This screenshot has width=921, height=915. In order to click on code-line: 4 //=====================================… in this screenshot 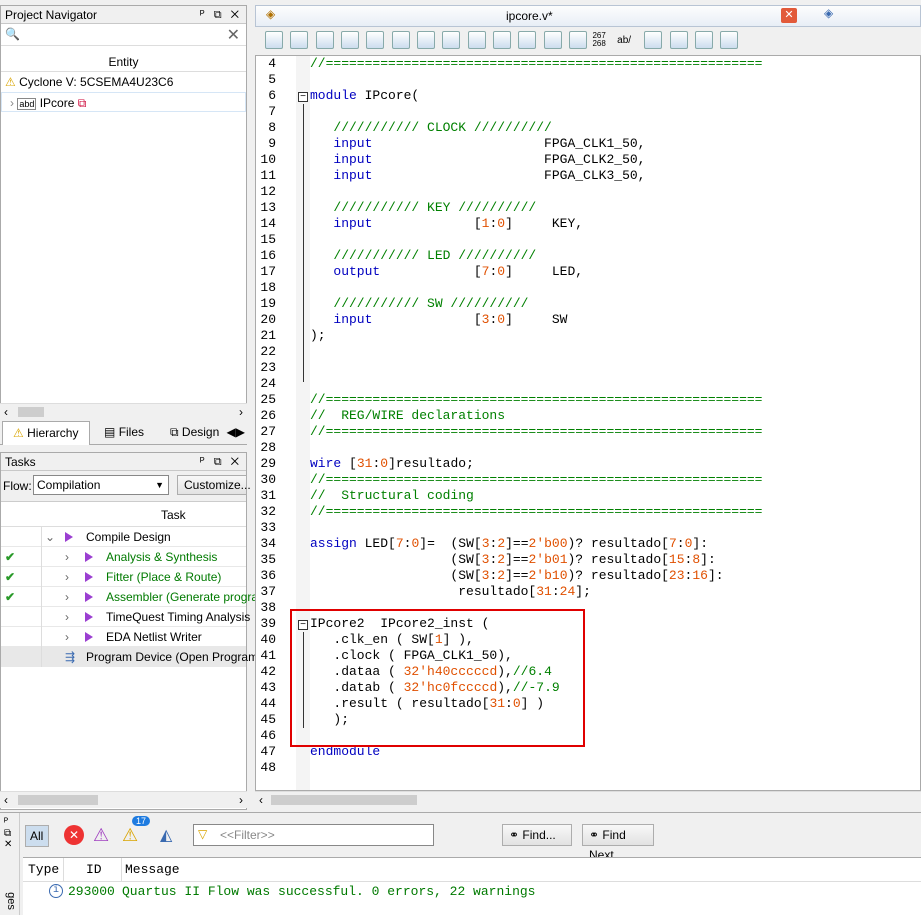, I will do `click(509, 64)`.